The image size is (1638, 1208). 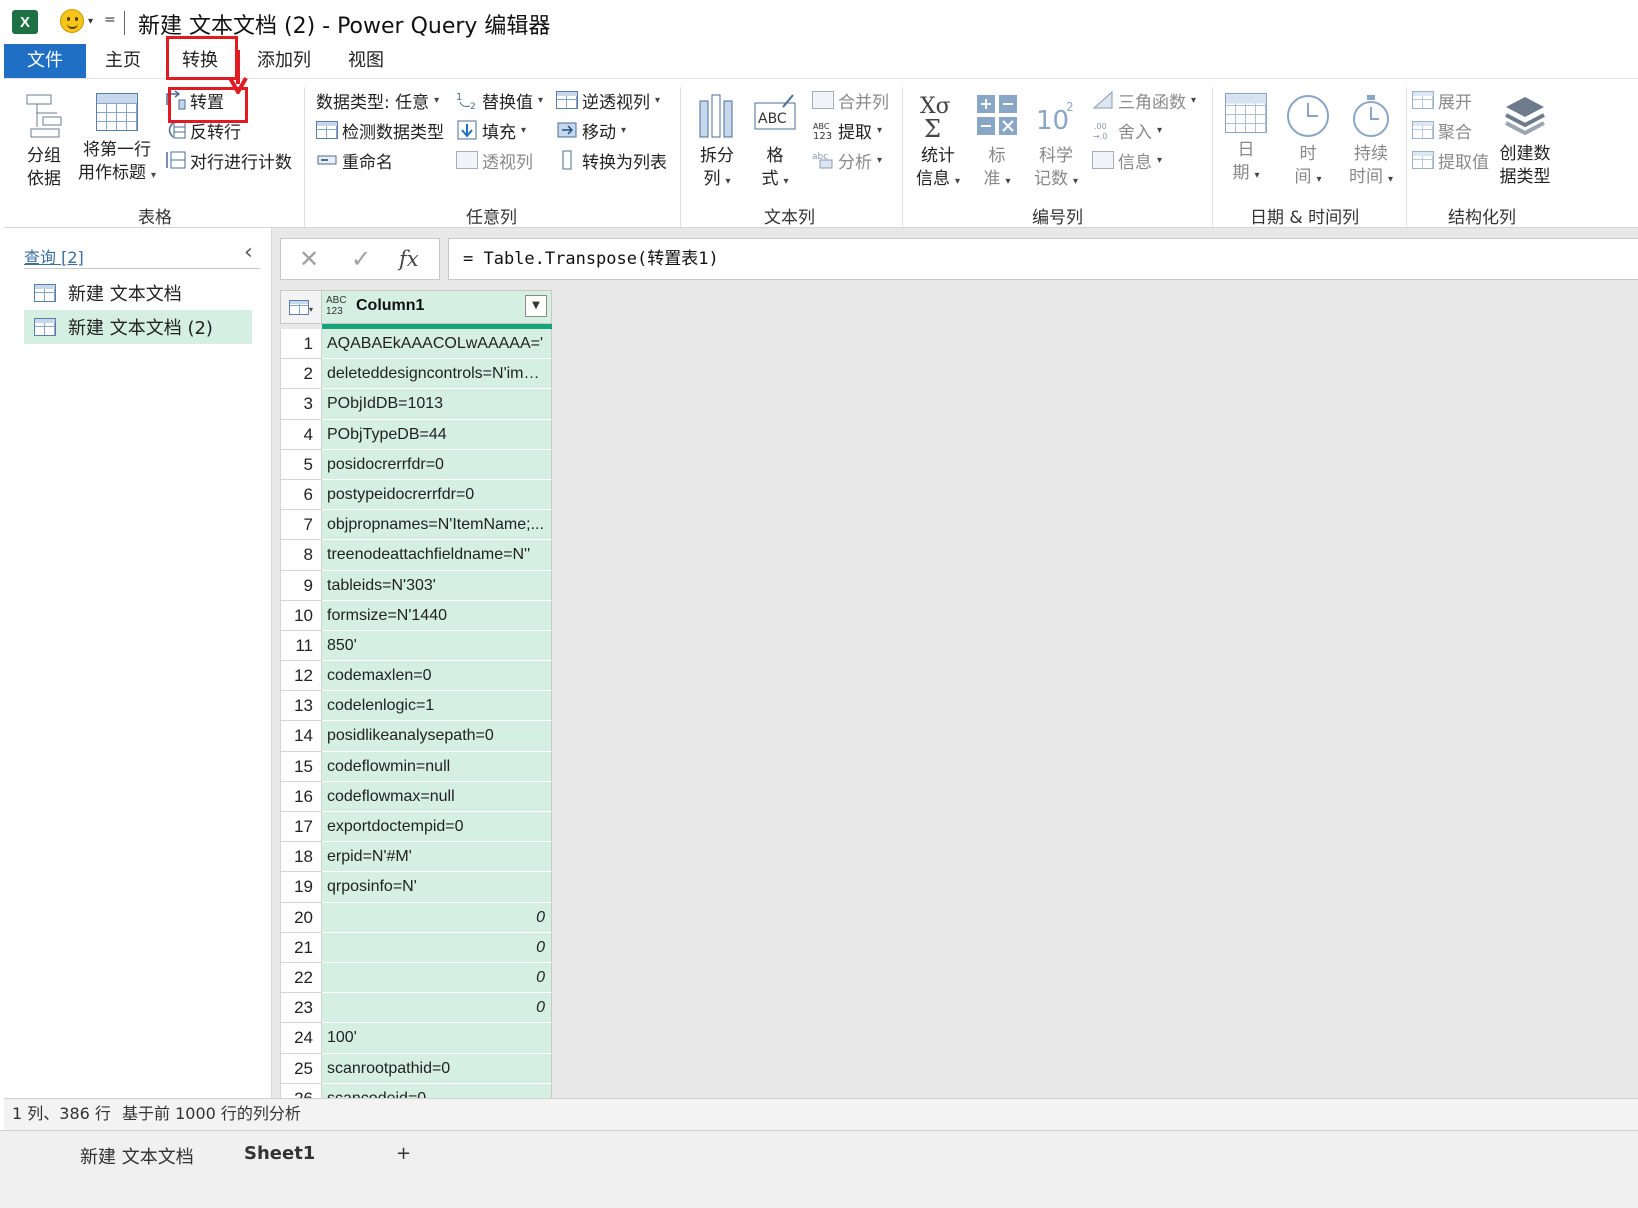 What do you see at coordinates (437, 464) in the screenshot?
I see `cell-value: posidocrerrfdr=0` at bounding box center [437, 464].